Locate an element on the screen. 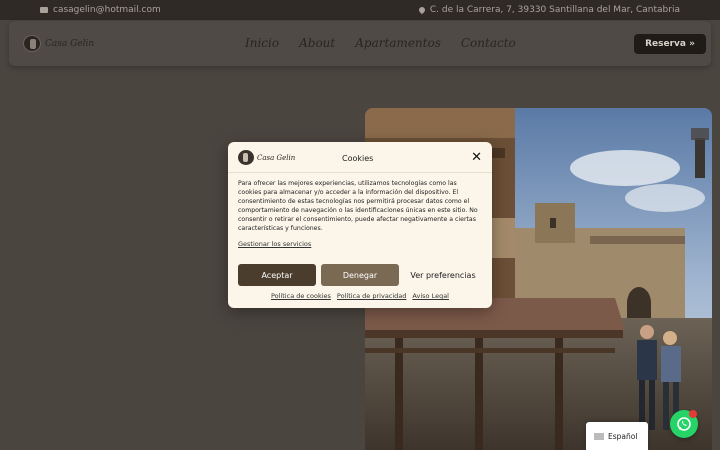 The height and width of the screenshot is (450, 720). nav-item-apartamentos: Apartamentos is located at coordinates (398, 43).